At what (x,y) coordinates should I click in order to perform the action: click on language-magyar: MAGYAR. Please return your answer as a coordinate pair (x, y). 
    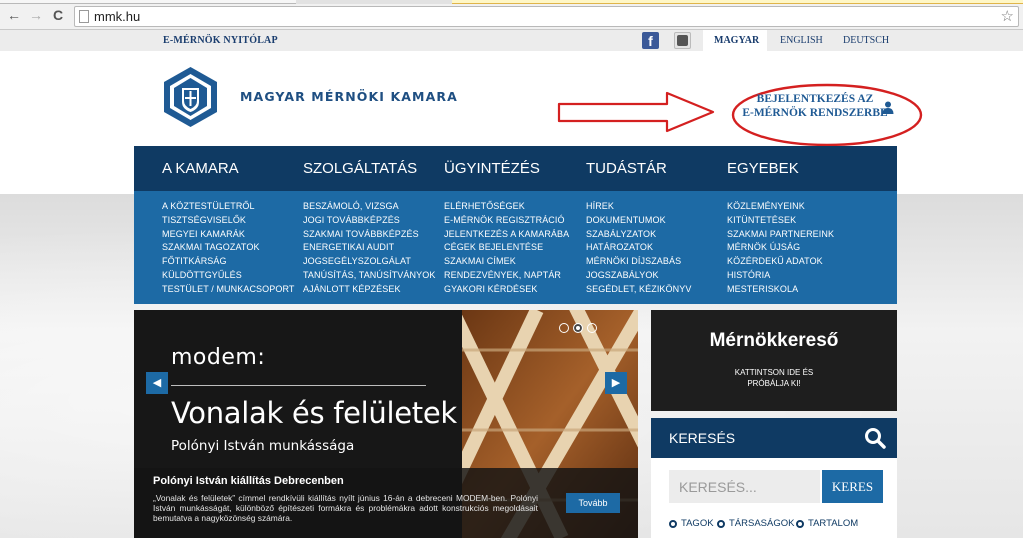
    Looking at the image, I should click on (736, 40).